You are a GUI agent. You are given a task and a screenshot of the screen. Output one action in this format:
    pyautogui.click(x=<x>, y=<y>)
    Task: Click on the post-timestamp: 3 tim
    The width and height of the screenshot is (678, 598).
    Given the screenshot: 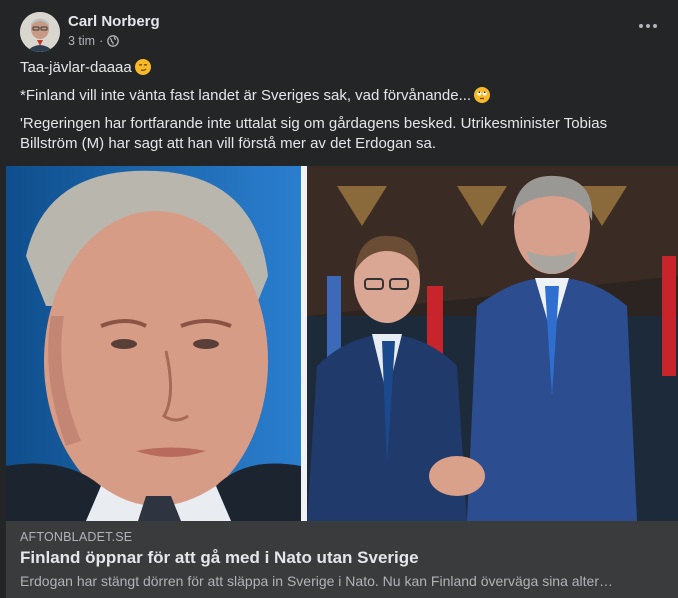 What is the action you would take?
    pyautogui.click(x=81, y=41)
    